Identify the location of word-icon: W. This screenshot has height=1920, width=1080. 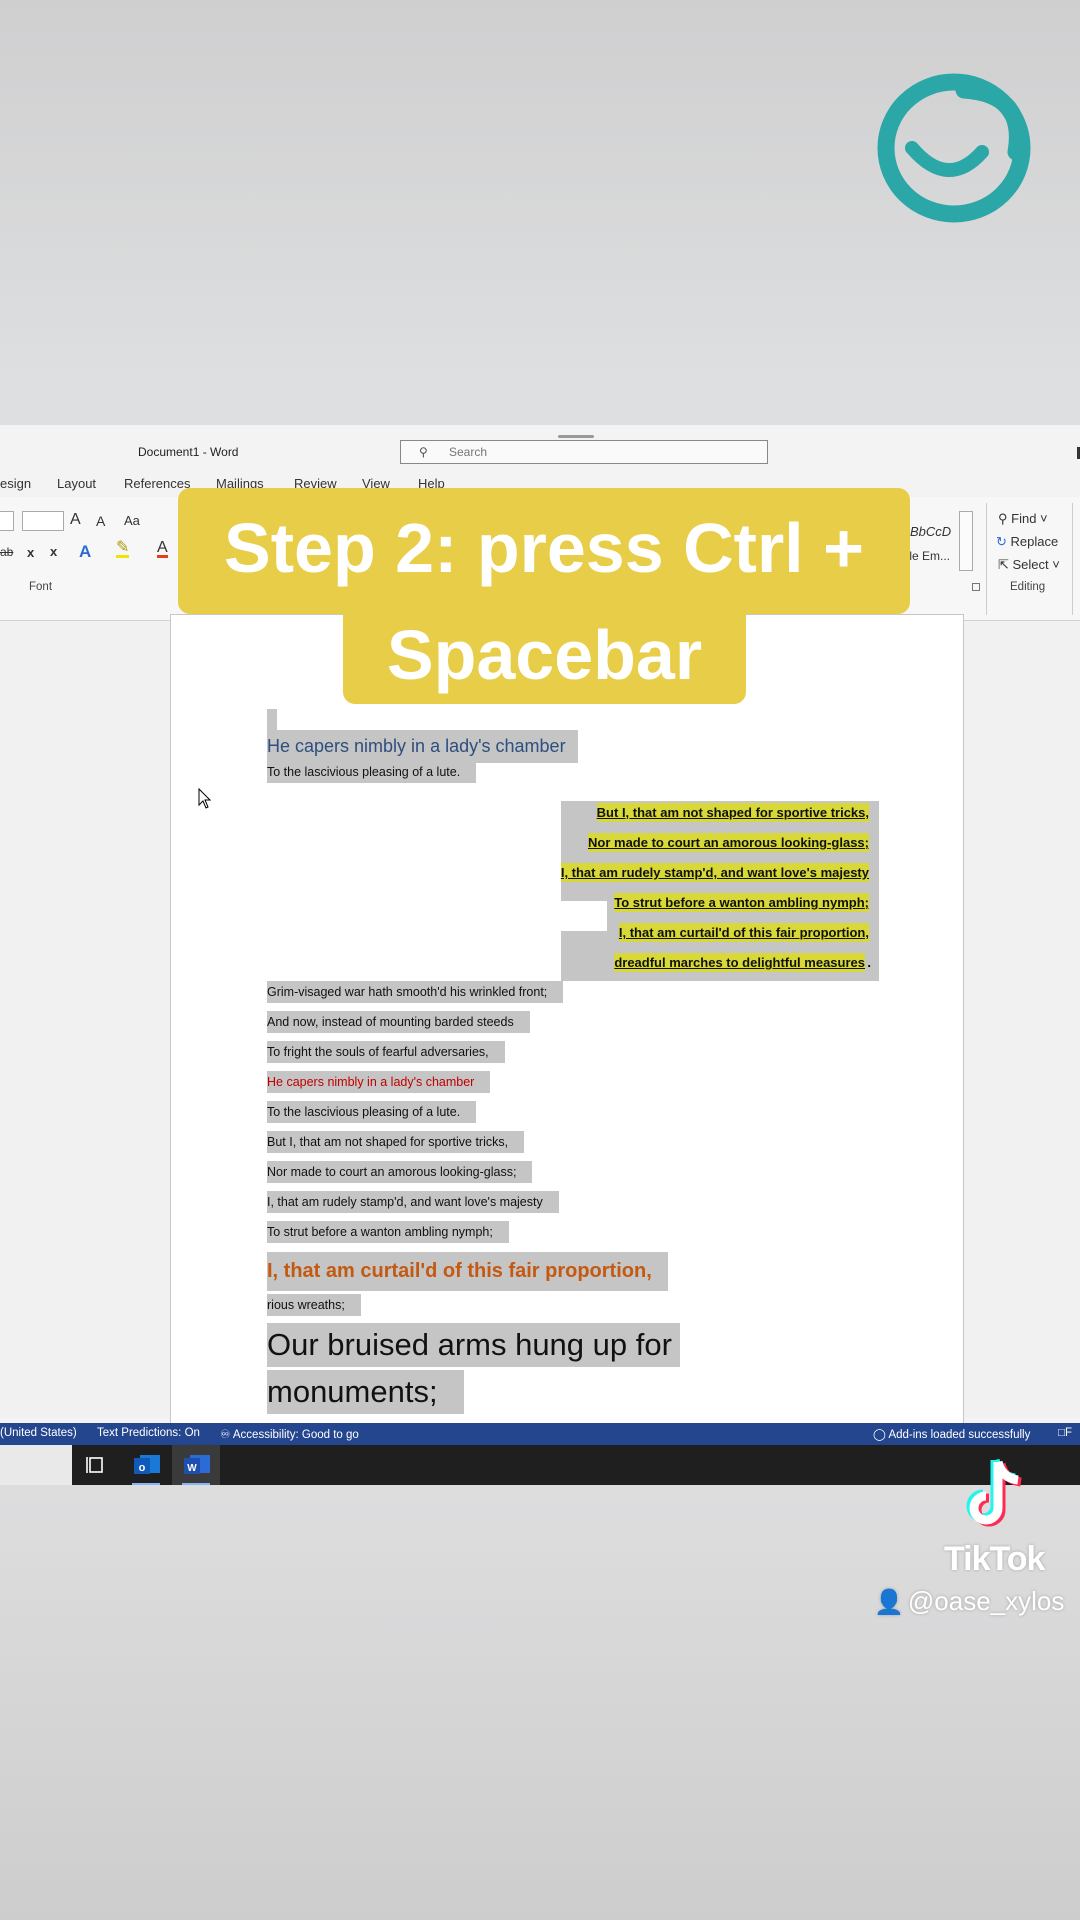
(197, 1464).